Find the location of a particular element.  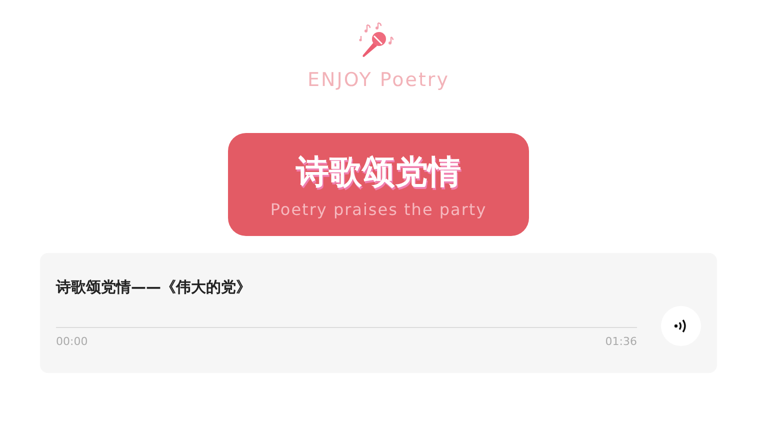

sound-icon is located at coordinates (681, 326).